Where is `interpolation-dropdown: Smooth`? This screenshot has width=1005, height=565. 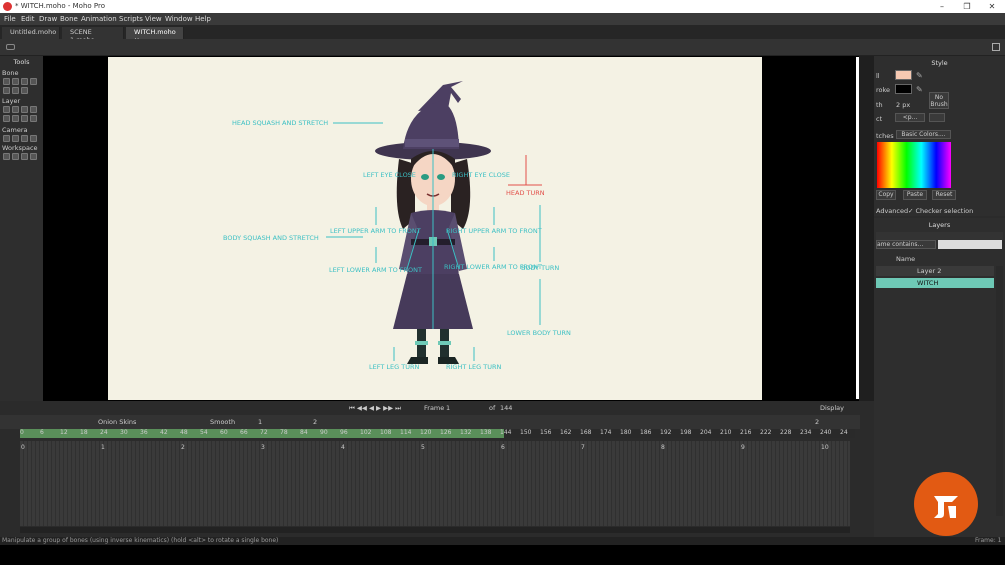
interpolation-dropdown: Smooth is located at coordinates (222, 422).